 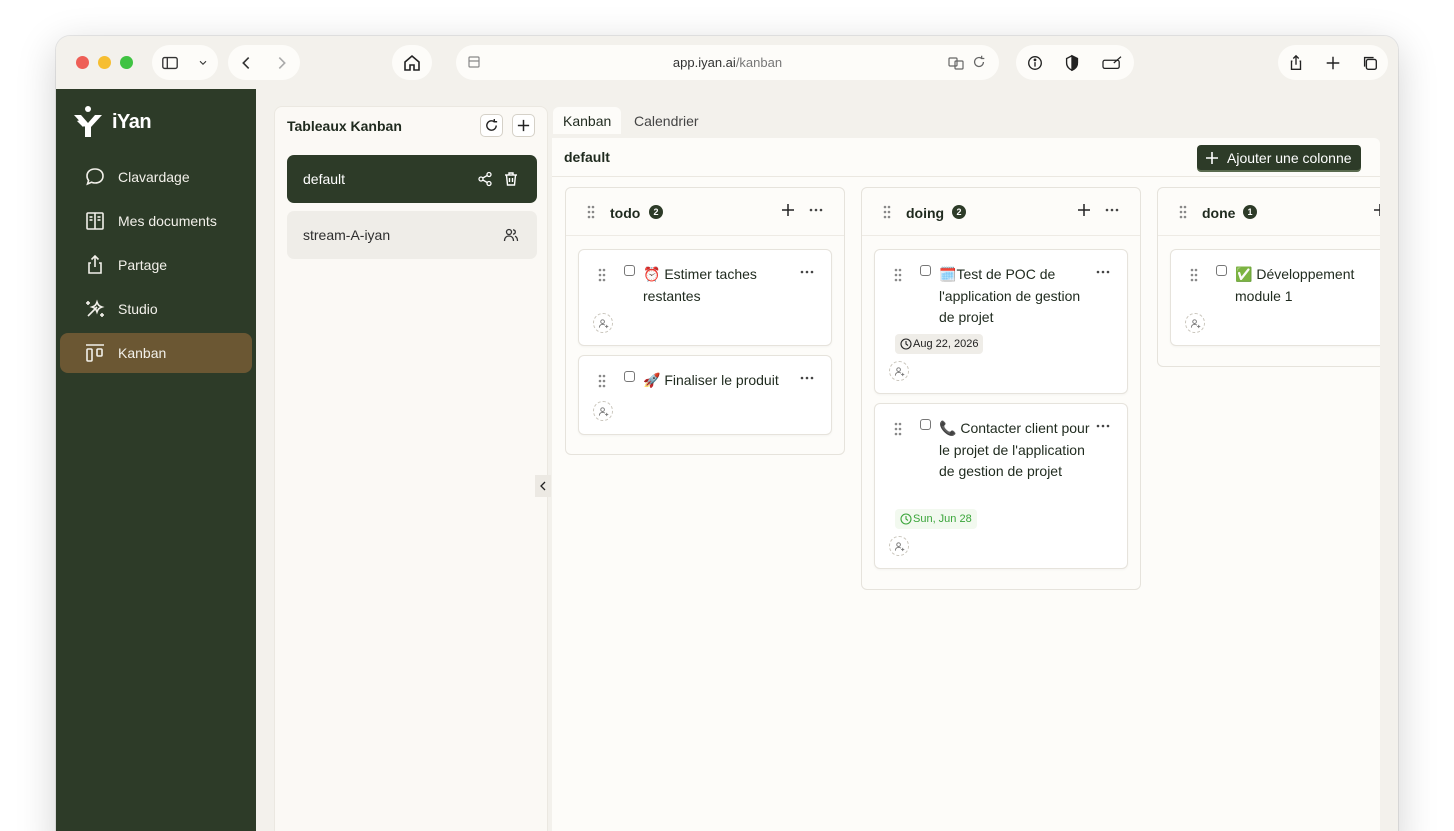 What do you see at coordinates (705, 395) in the screenshot?
I see `kanban-card: 🚀 Finaliser le produit` at bounding box center [705, 395].